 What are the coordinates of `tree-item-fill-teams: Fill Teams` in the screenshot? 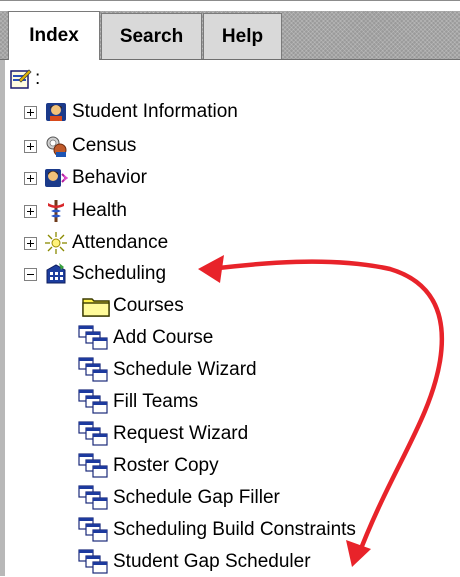 It's located at (138, 402).